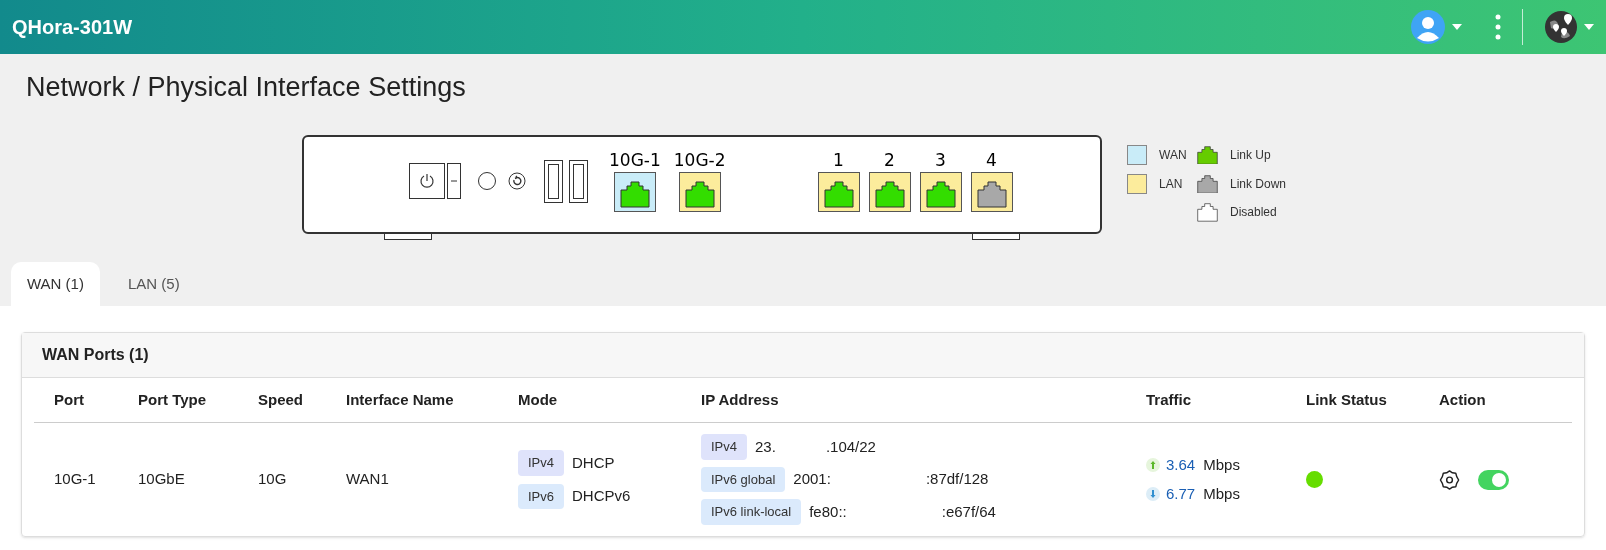 This screenshot has width=1606, height=550. What do you see at coordinates (400, 399) in the screenshot?
I see `column-header: Interface Name` at bounding box center [400, 399].